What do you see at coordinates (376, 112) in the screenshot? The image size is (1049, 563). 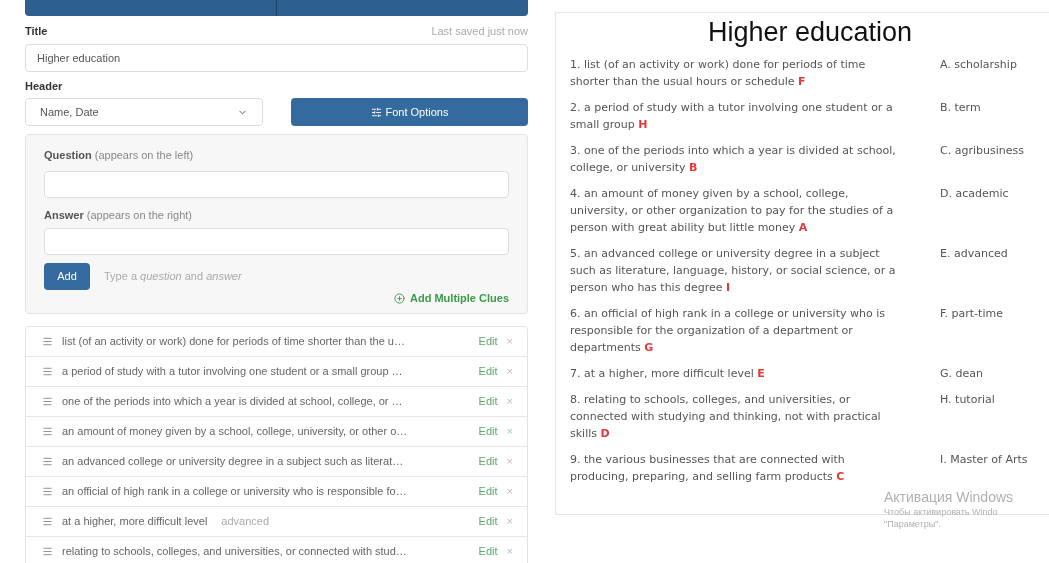 I see `sliders-icon` at bounding box center [376, 112].